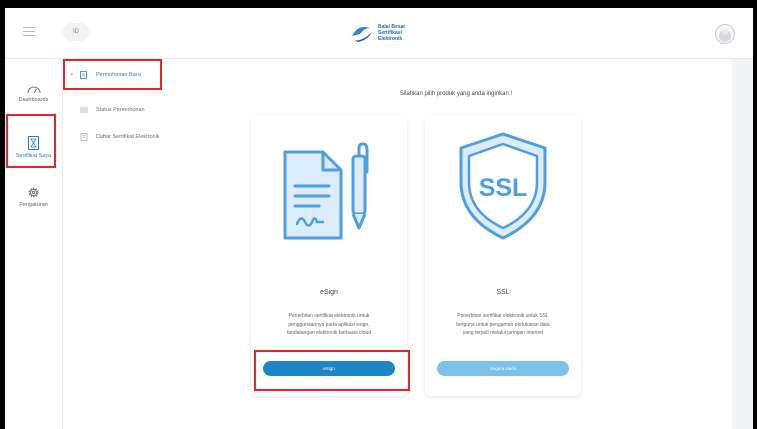 This screenshot has height=429, width=757. Describe the element at coordinates (84, 137) in the screenshot. I see `document-list-icon` at that location.